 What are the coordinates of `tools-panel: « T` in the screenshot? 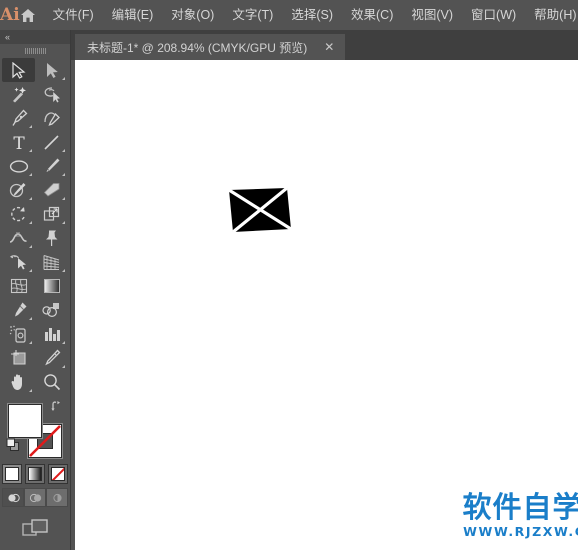 It's located at (35, 290).